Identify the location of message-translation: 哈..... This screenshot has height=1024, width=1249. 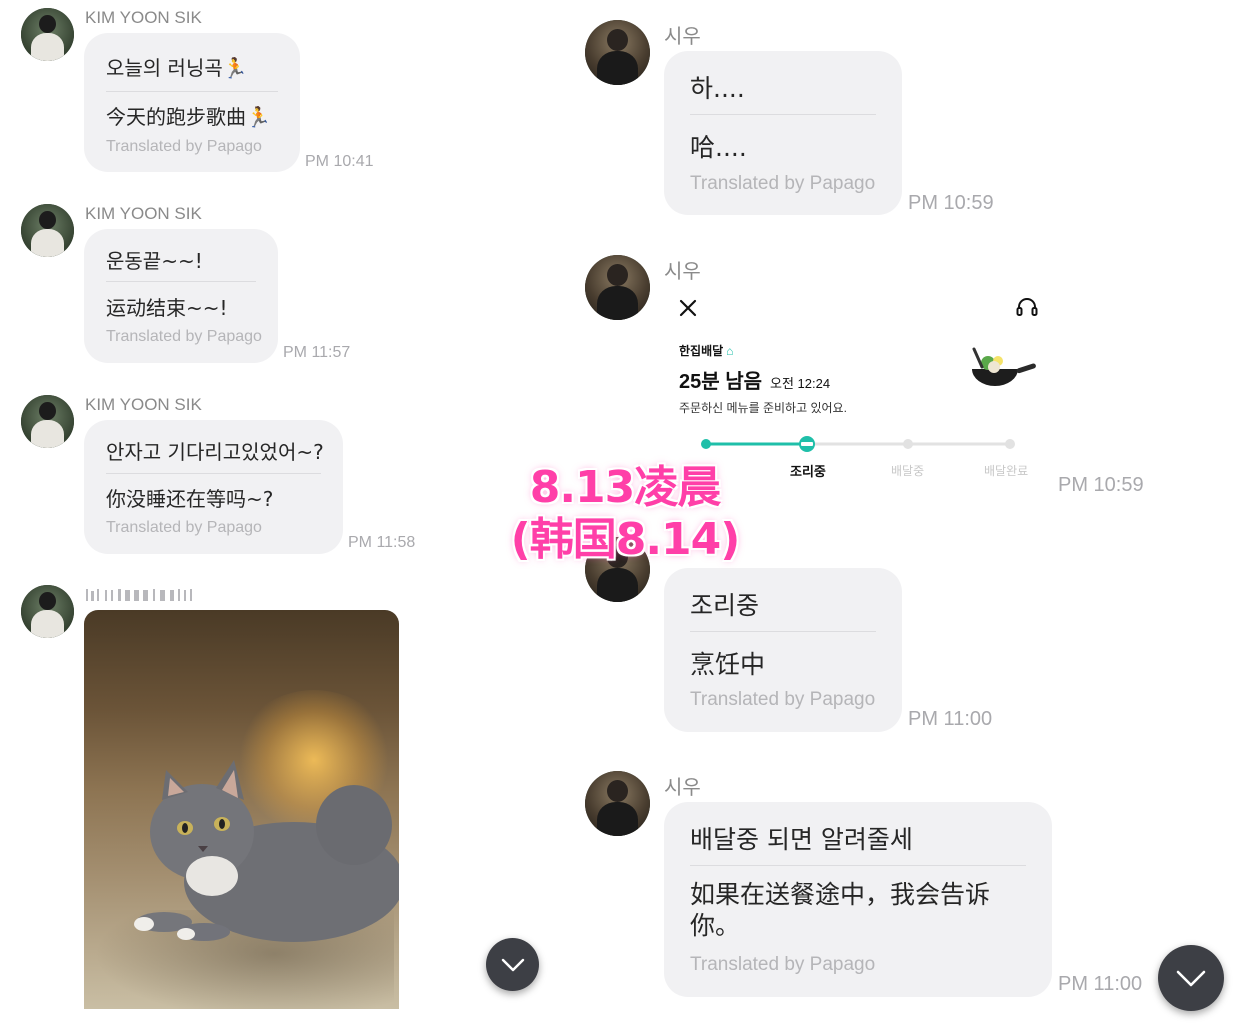
(718, 147).